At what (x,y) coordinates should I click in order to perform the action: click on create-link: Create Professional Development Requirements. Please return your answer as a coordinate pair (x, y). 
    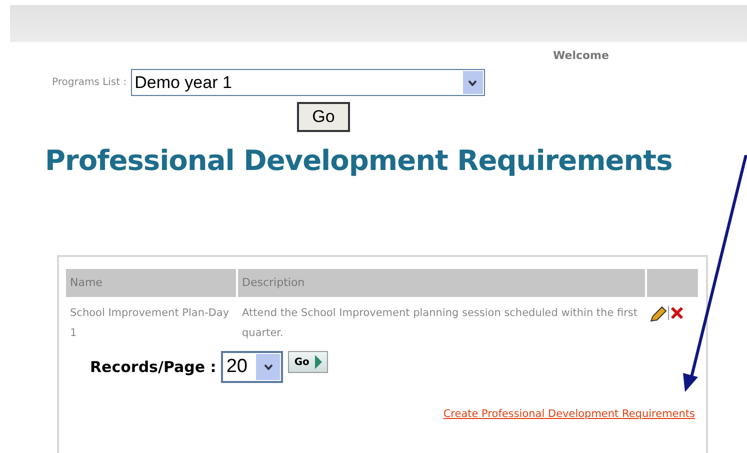
    Looking at the image, I should click on (569, 415).